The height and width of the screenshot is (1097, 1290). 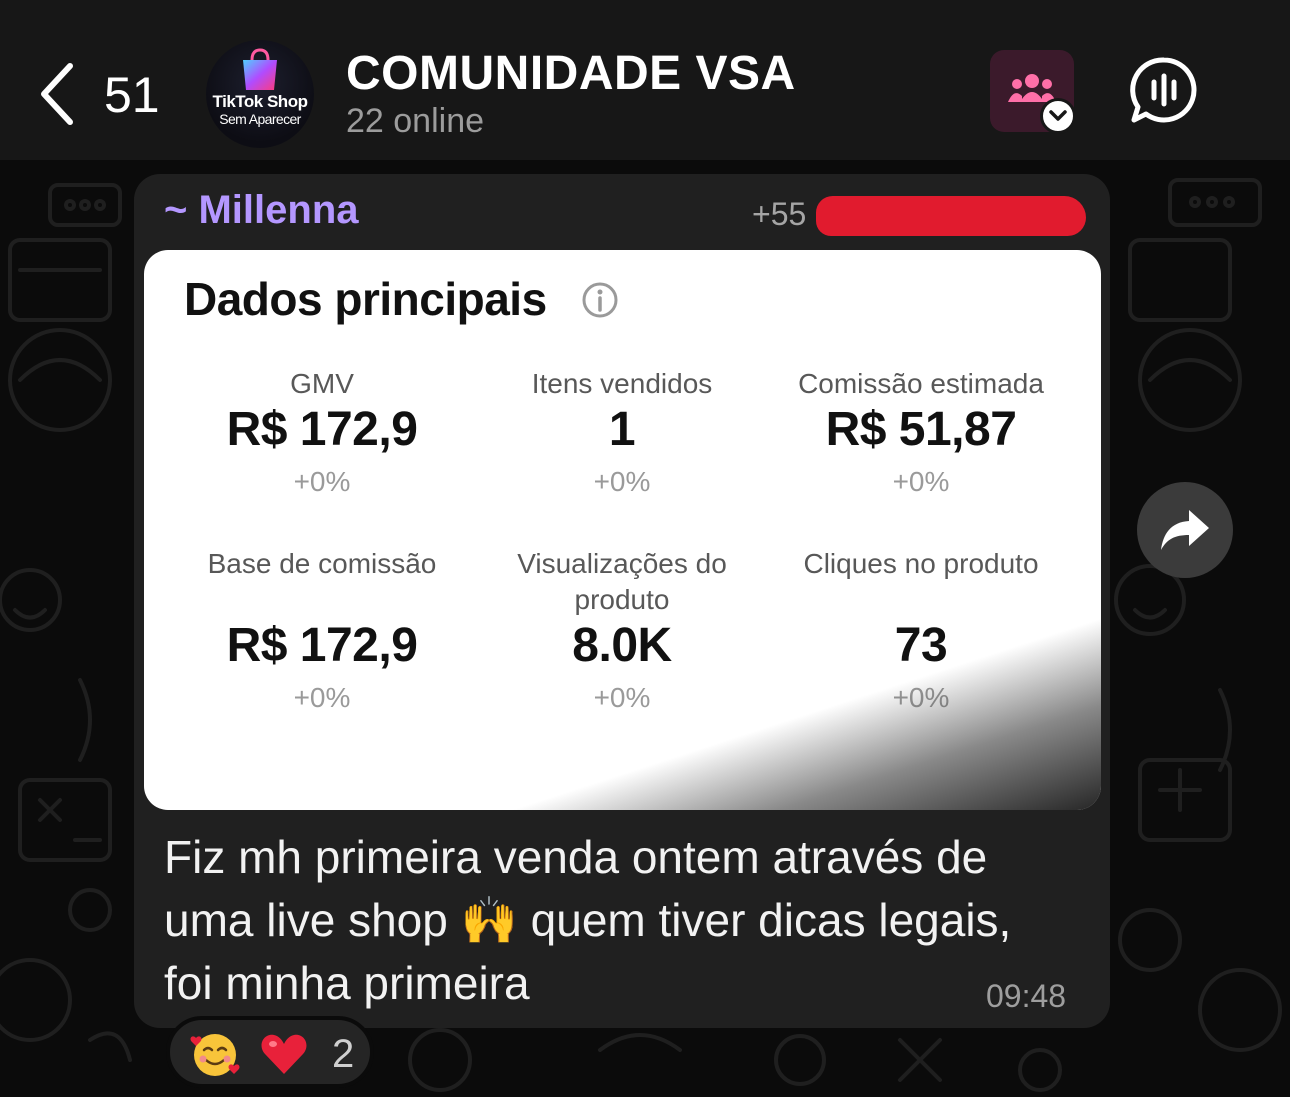 I want to click on group-avatar: TikTok Shop Sem Aparecer, so click(x=260, y=94).